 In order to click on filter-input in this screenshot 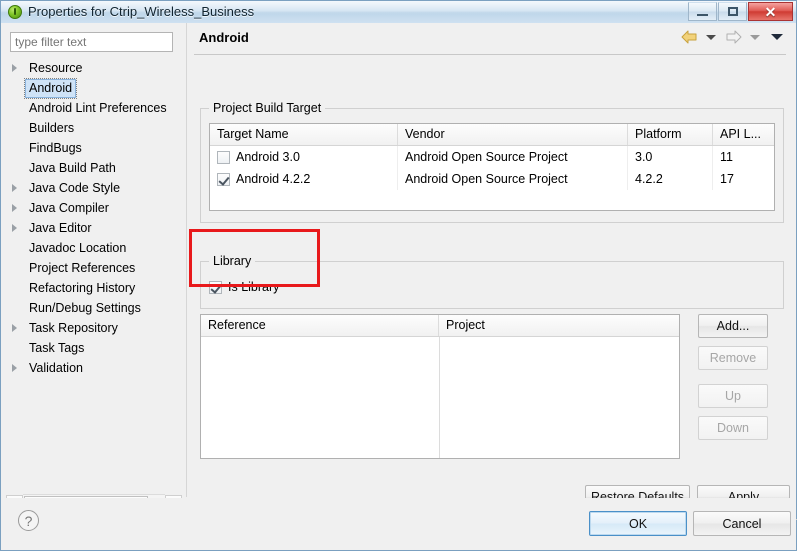, I will do `click(91, 42)`.